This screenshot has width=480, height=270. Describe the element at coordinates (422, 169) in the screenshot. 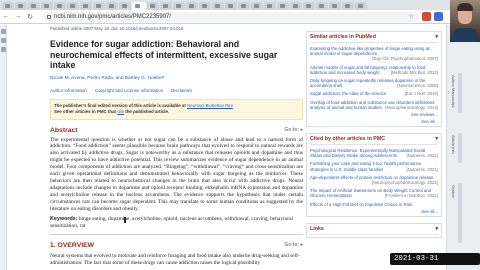

I see `article-source: [Nutrients. 2021]` at that location.